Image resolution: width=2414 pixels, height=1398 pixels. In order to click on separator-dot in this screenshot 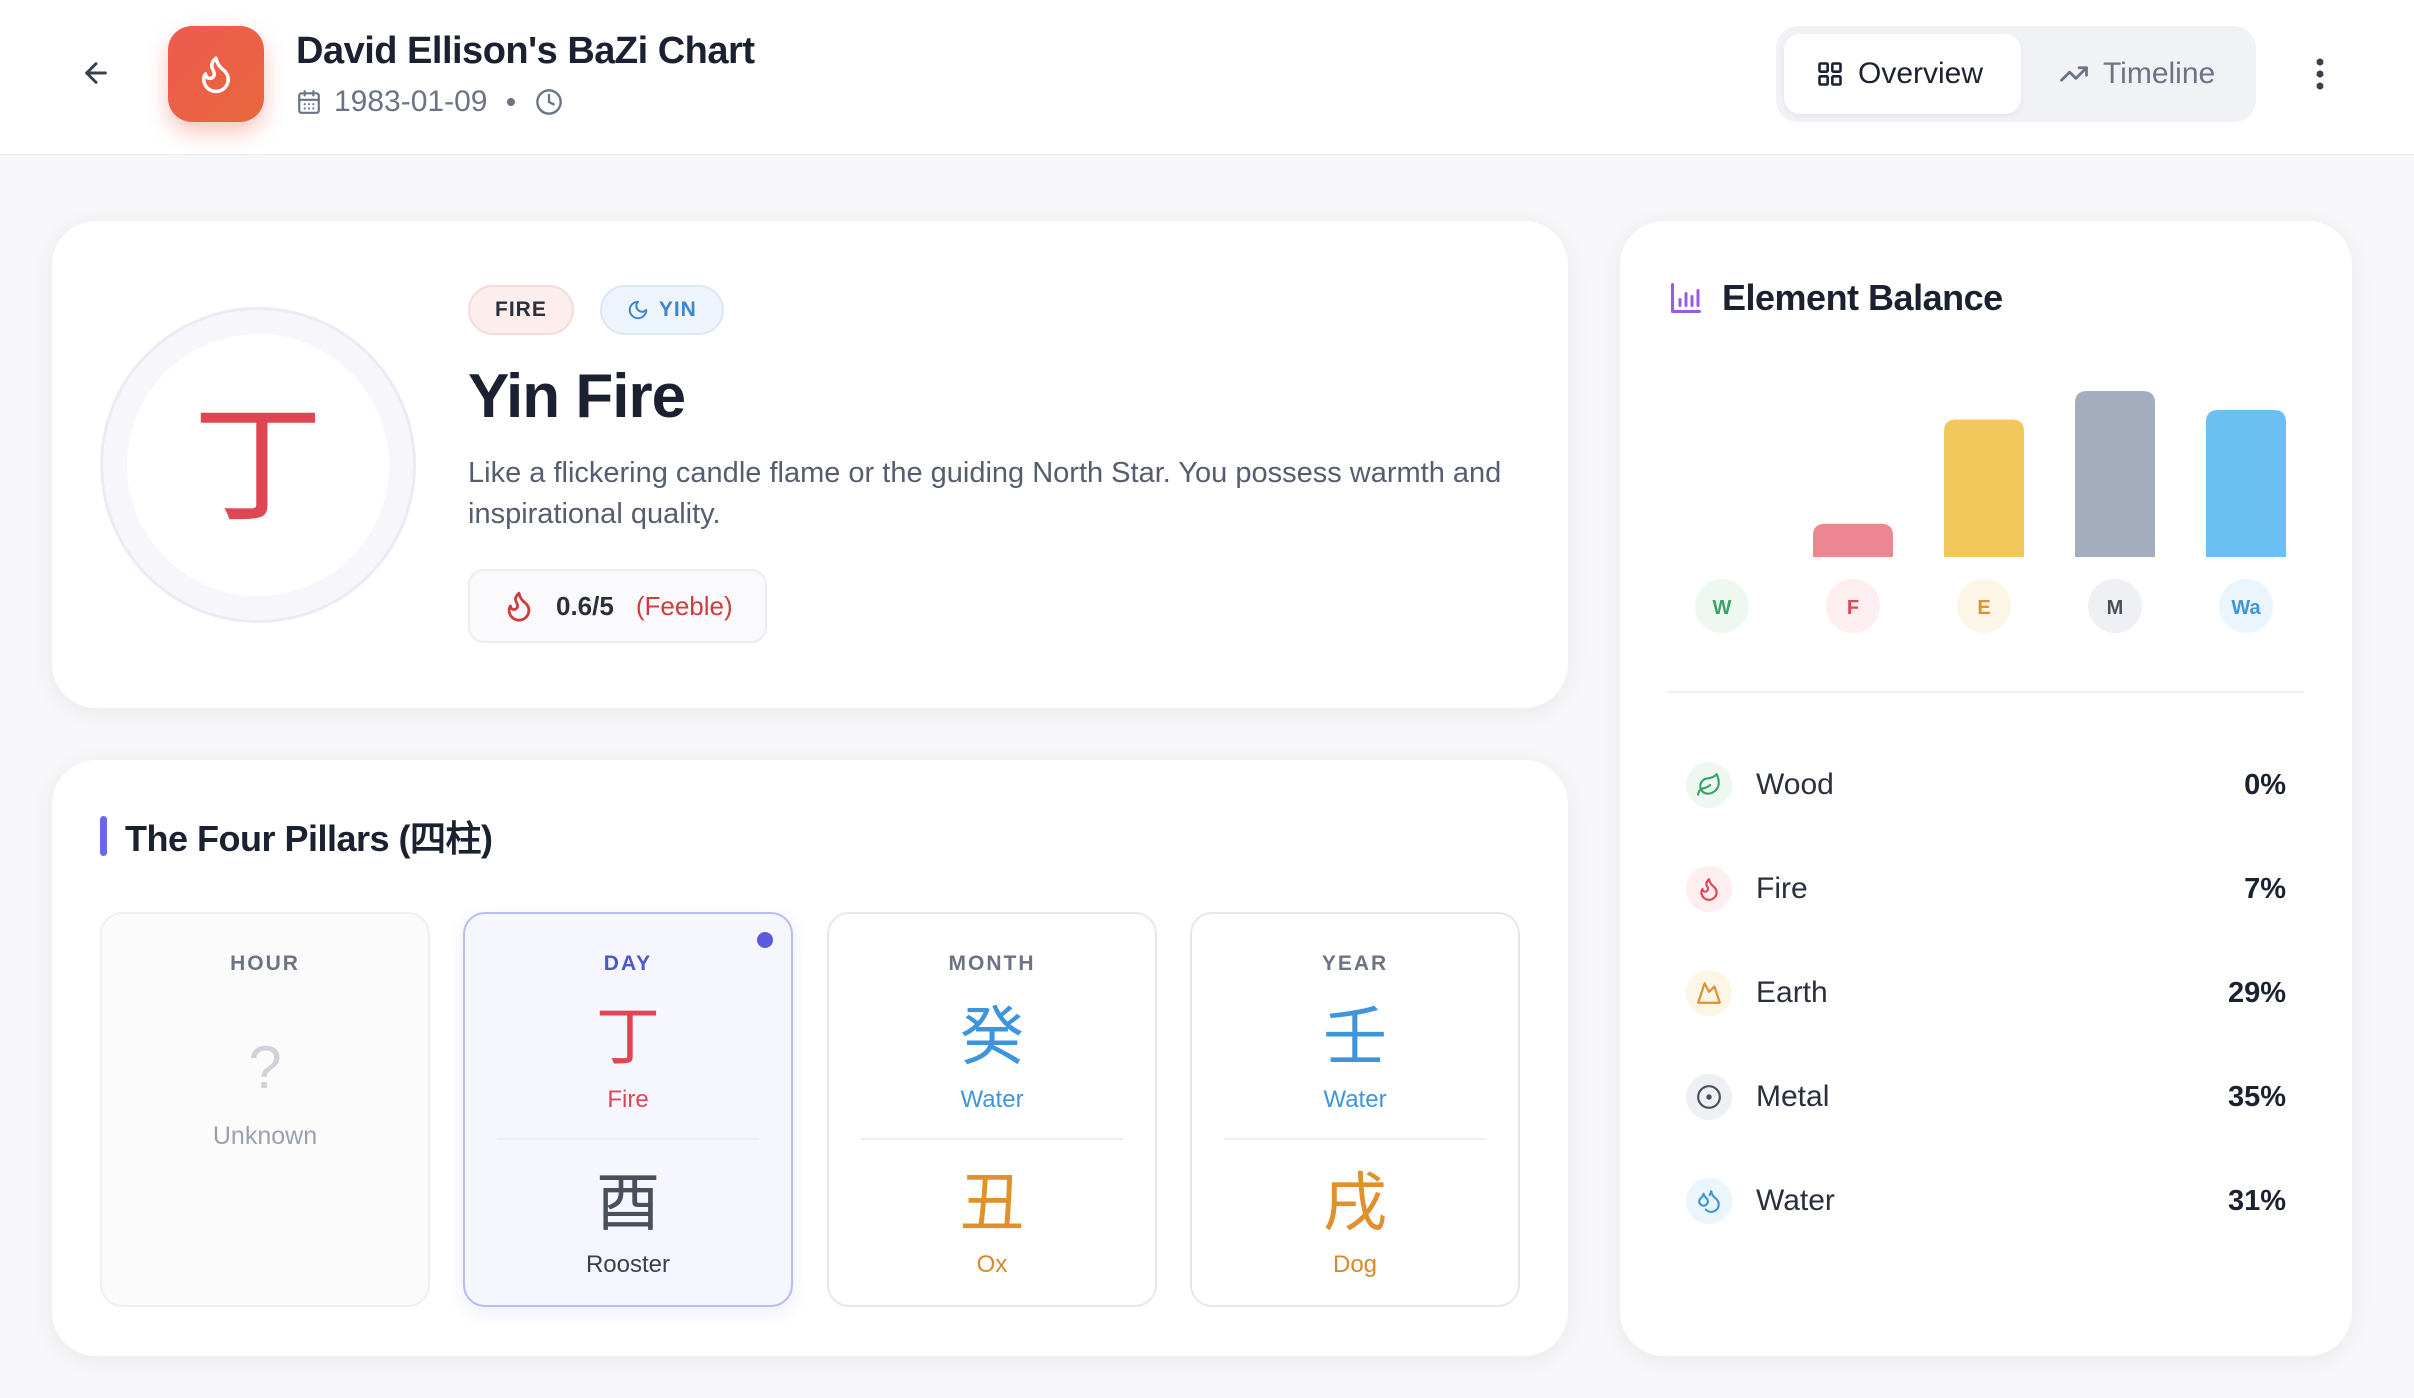, I will do `click(511, 102)`.